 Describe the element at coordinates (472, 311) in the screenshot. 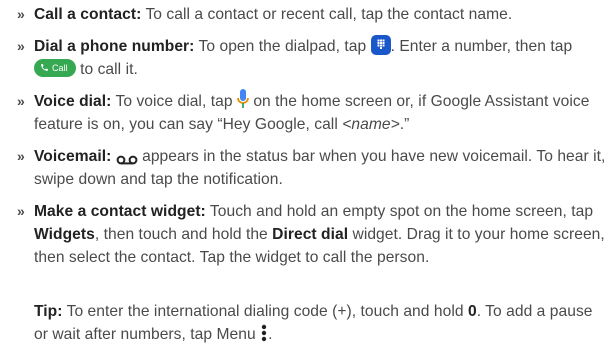

I see `zero-key: 0` at that location.